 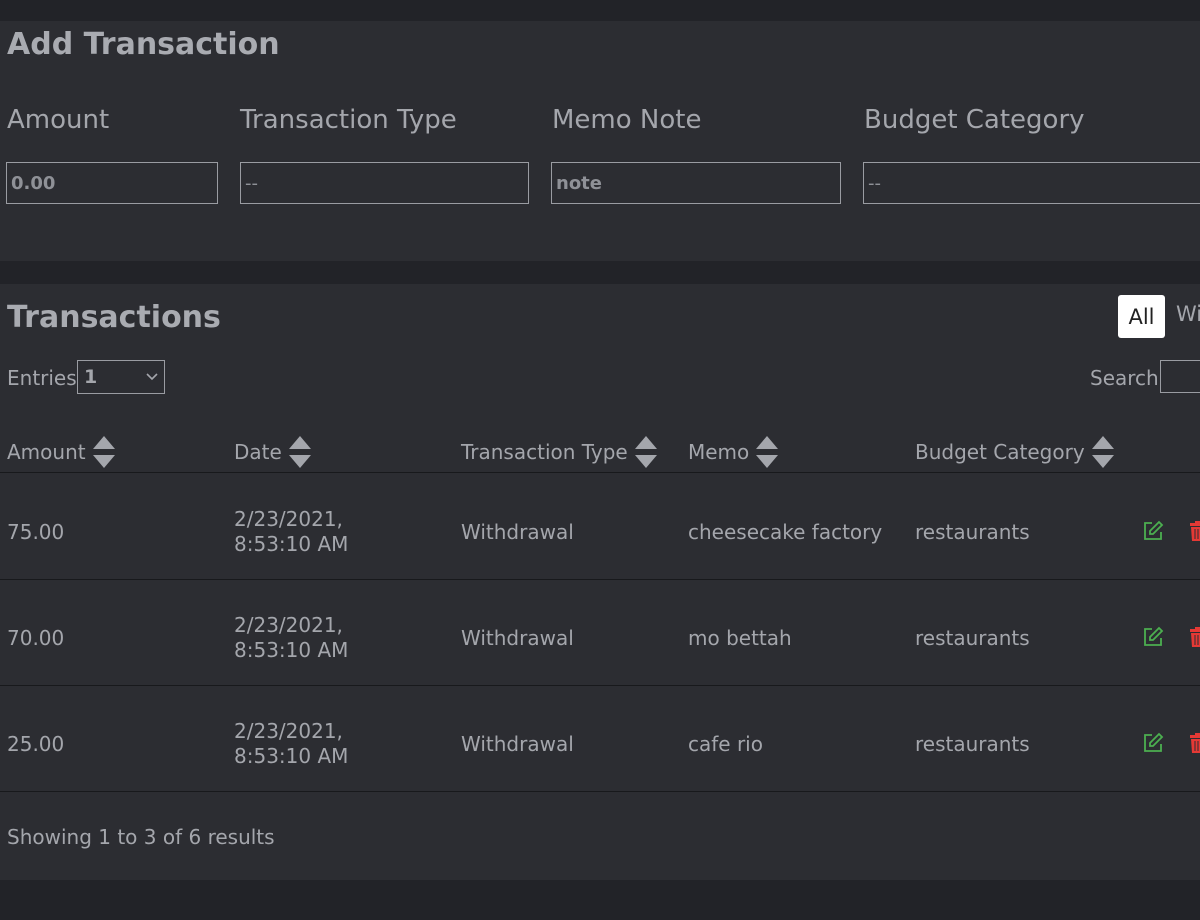 I want to click on column-header-date: Date, so click(x=273, y=452).